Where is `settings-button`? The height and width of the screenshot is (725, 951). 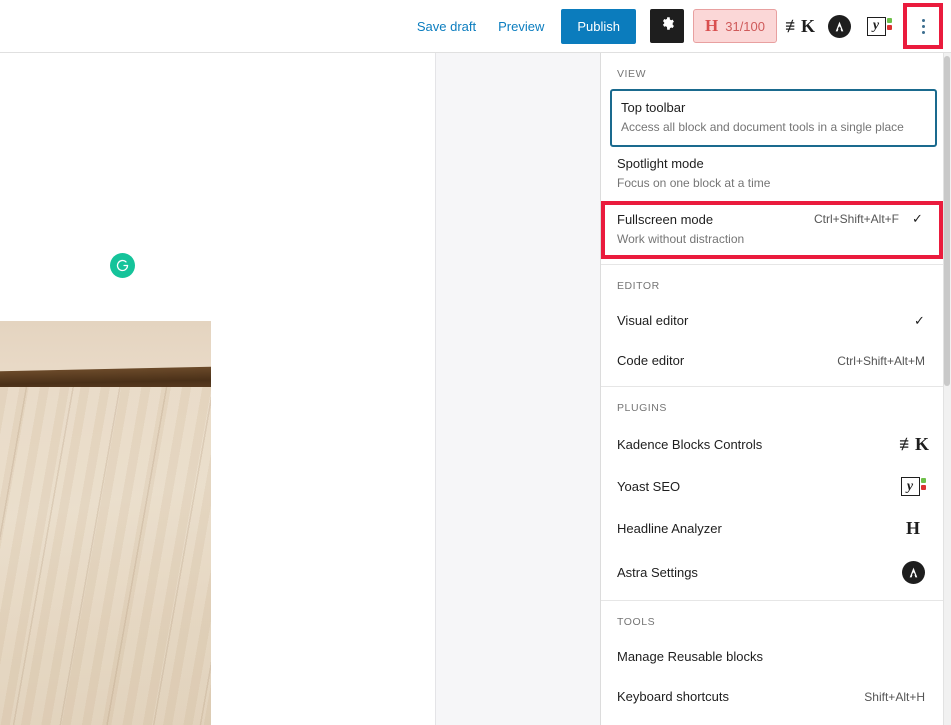
settings-button is located at coordinates (667, 26).